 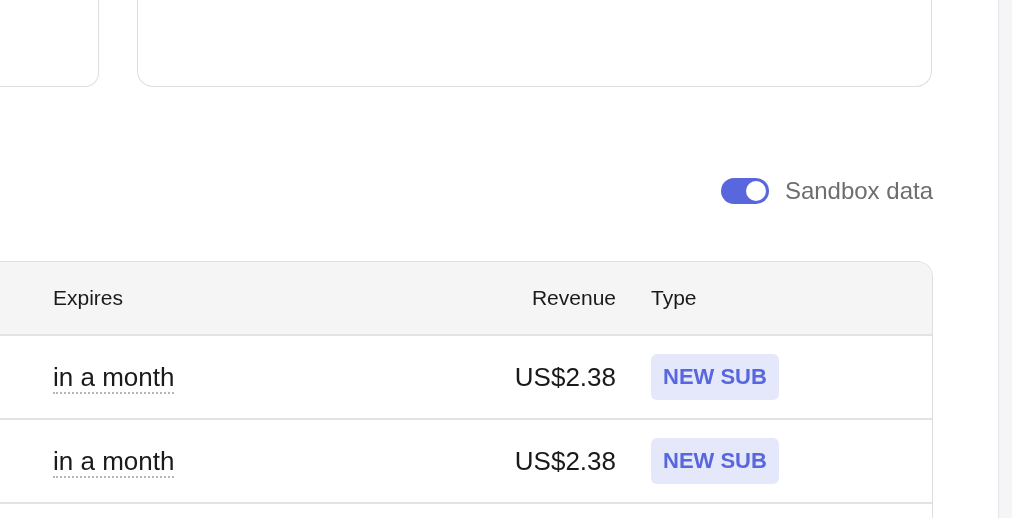 I want to click on column-header: Type, so click(x=674, y=298).